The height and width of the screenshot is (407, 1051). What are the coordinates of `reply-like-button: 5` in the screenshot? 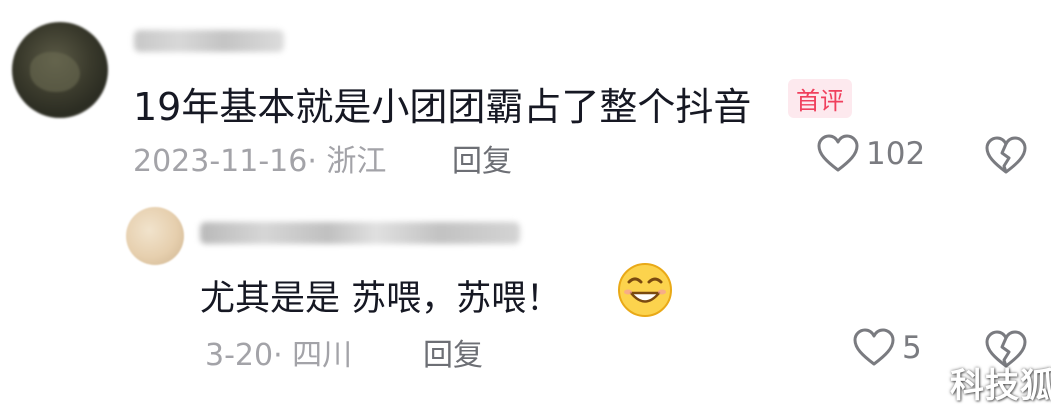 It's located at (887, 348).